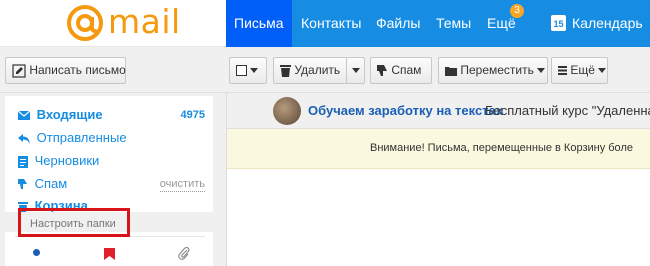 The height and width of the screenshot is (266, 650). Describe the element at coordinates (405, 110) in the screenshot. I see `promo-sender: Обучаем заработку на текстах` at that location.